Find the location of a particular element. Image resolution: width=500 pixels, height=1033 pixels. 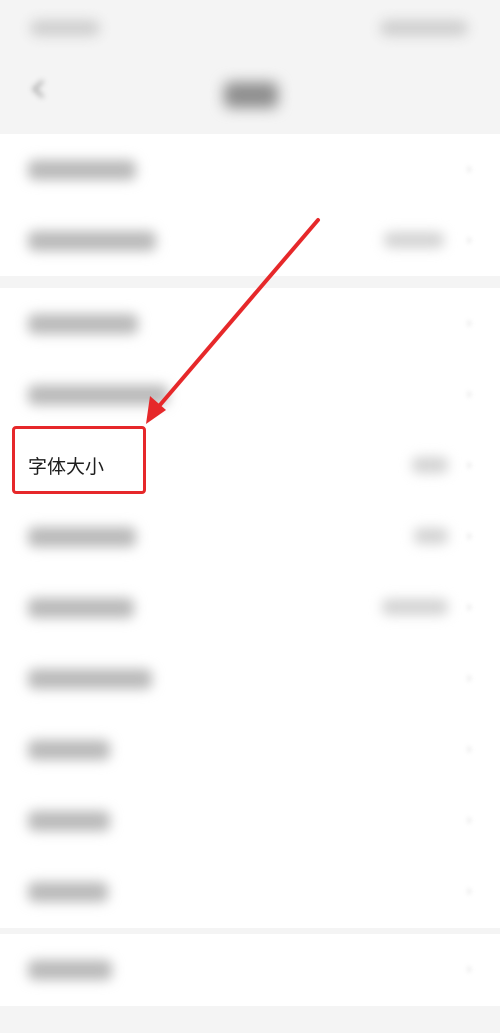

navigation-bar is located at coordinates (250, 90).